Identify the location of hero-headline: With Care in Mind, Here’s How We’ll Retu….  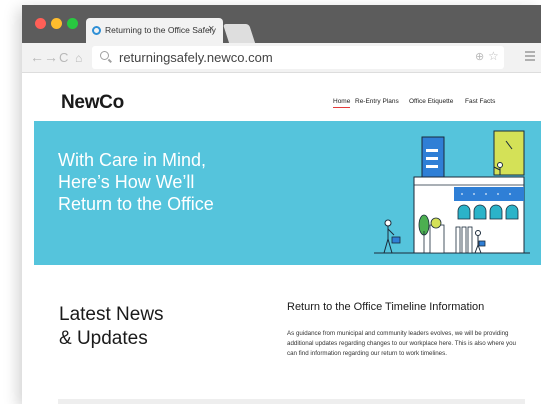
(168, 182).